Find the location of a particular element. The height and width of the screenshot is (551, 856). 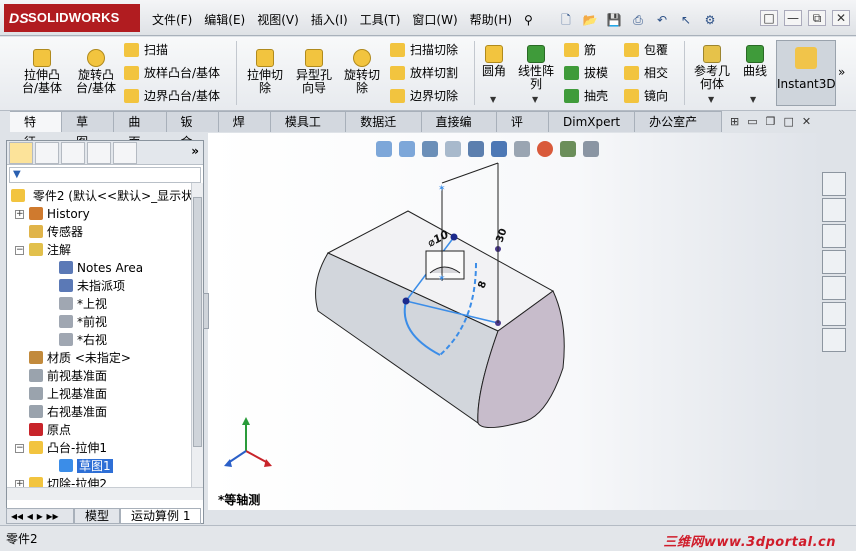

solidworks-logo: DS SOLIDWORKS is located at coordinates (72, 18).